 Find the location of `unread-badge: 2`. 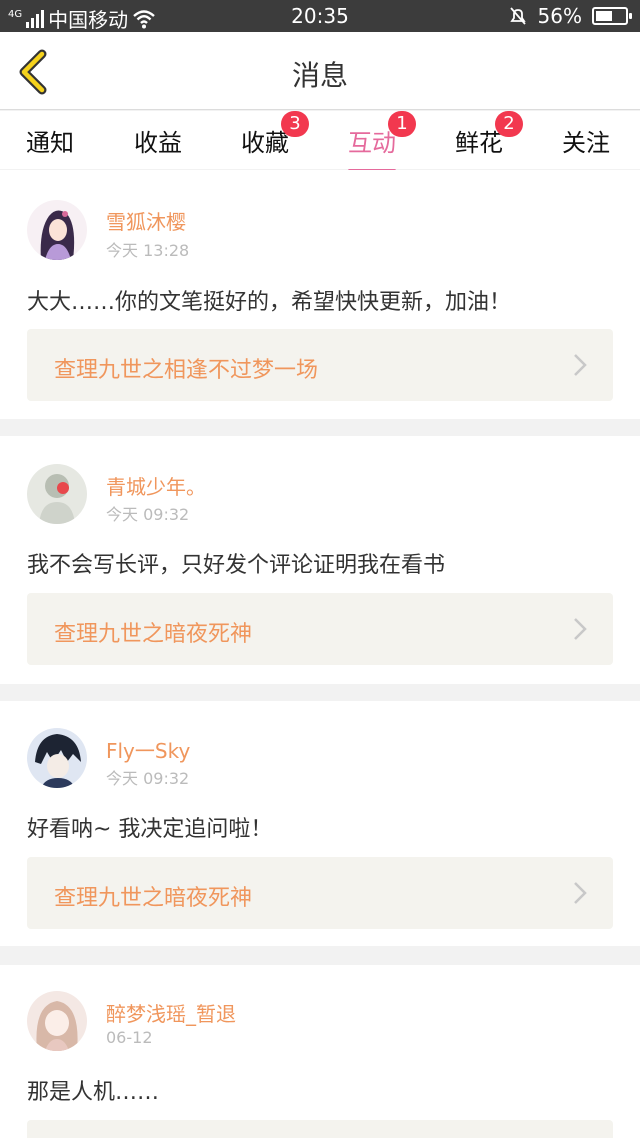

unread-badge: 2 is located at coordinates (509, 124).